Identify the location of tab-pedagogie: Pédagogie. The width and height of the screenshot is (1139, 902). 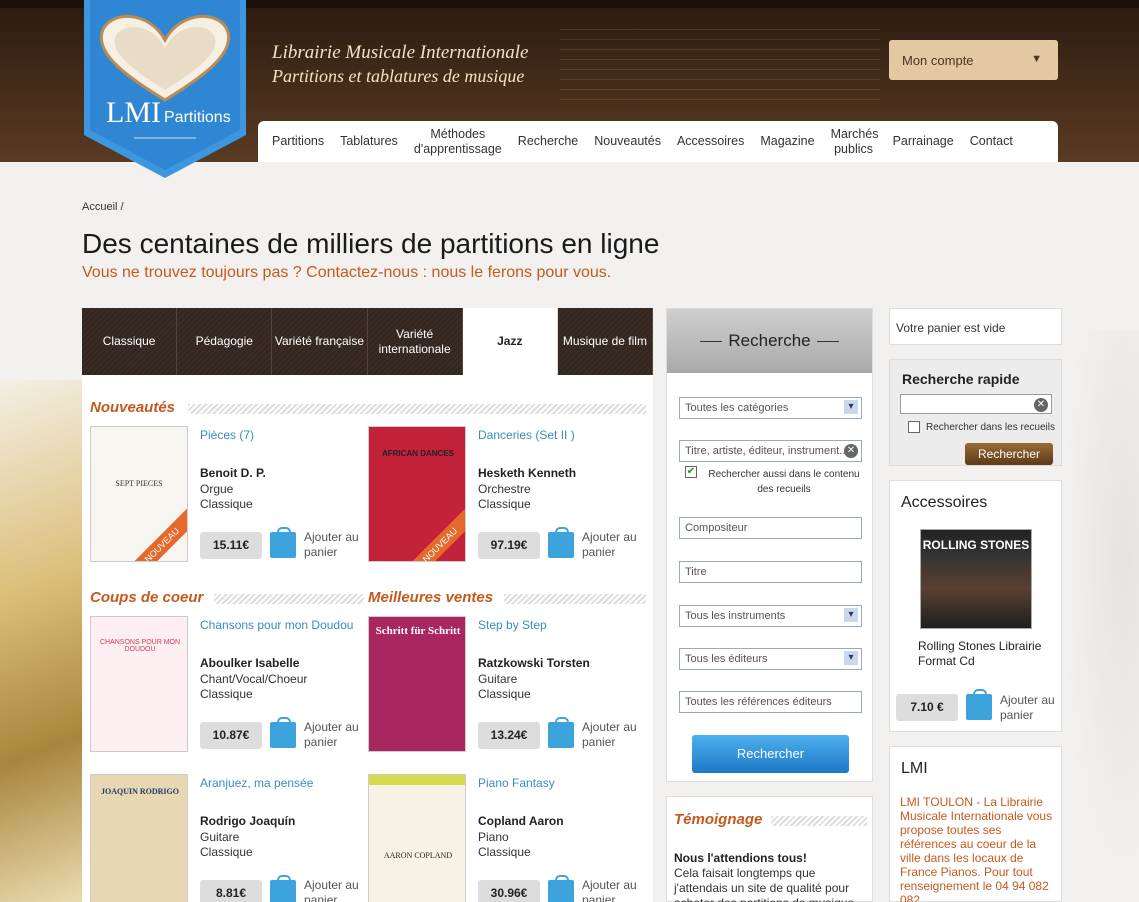
(225, 341).